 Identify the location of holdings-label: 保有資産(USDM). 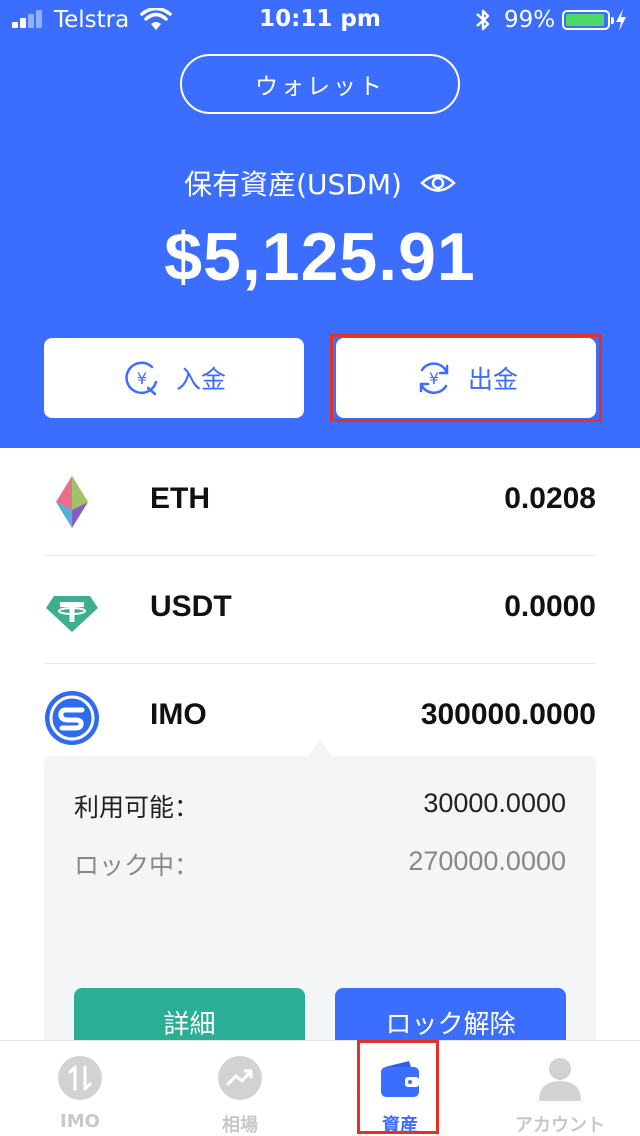
(293, 184).